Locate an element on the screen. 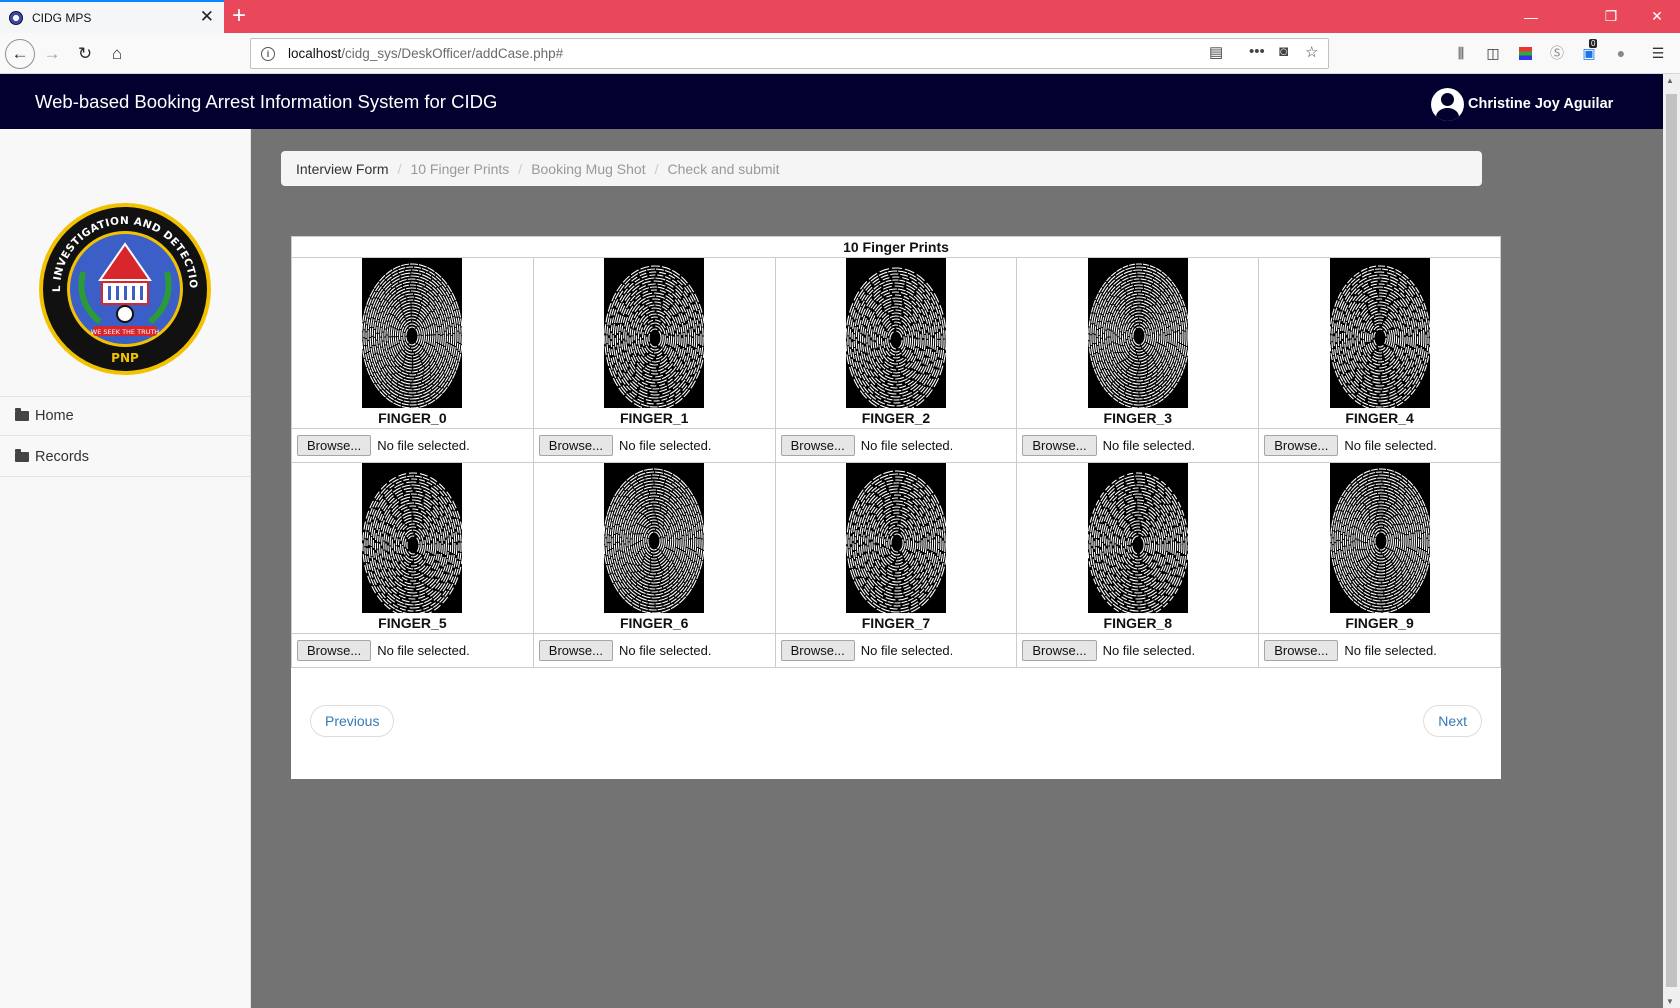  user-name: Christine Joy Aguilar is located at coordinates (1540, 104).